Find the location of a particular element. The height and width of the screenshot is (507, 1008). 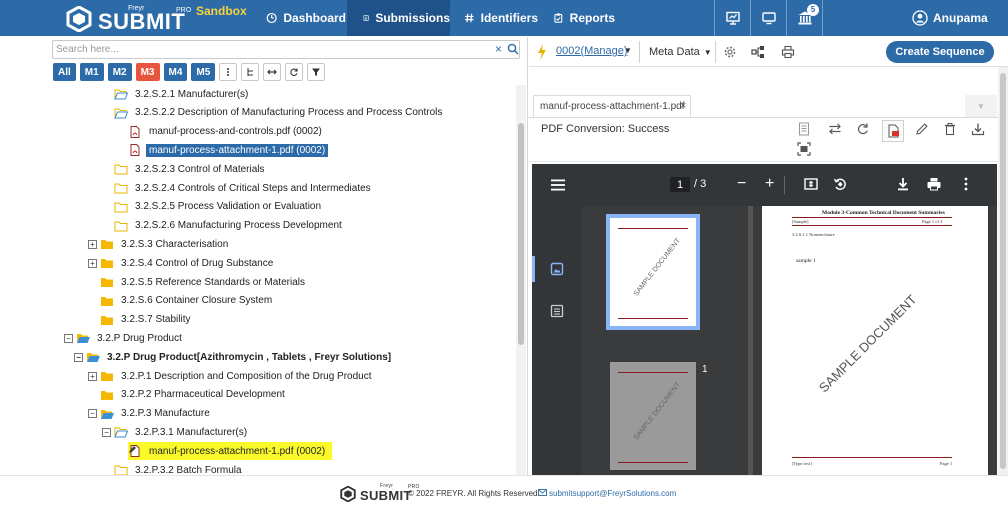

page-number-input: 1 is located at coordinates (680, 184).